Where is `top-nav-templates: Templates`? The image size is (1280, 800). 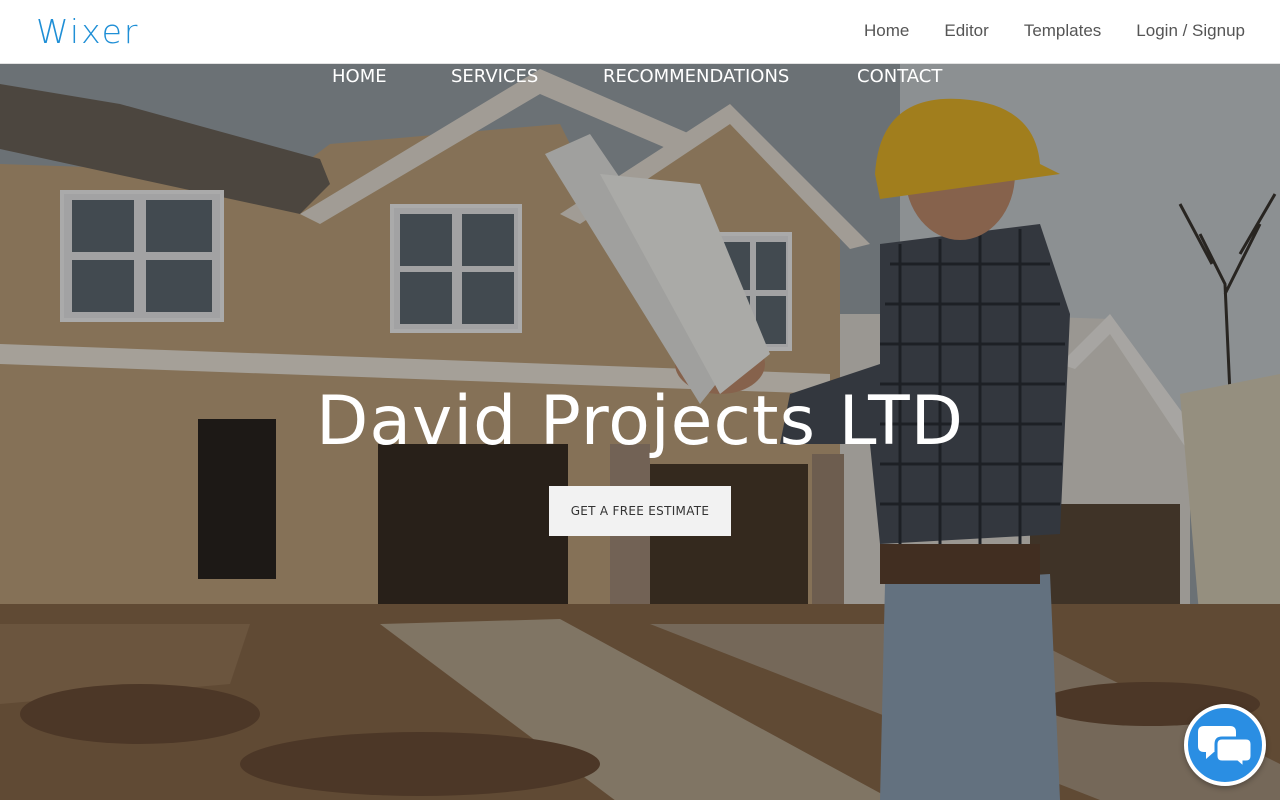
top-nav-templates: Templates is located at coordinates (1062, 31).